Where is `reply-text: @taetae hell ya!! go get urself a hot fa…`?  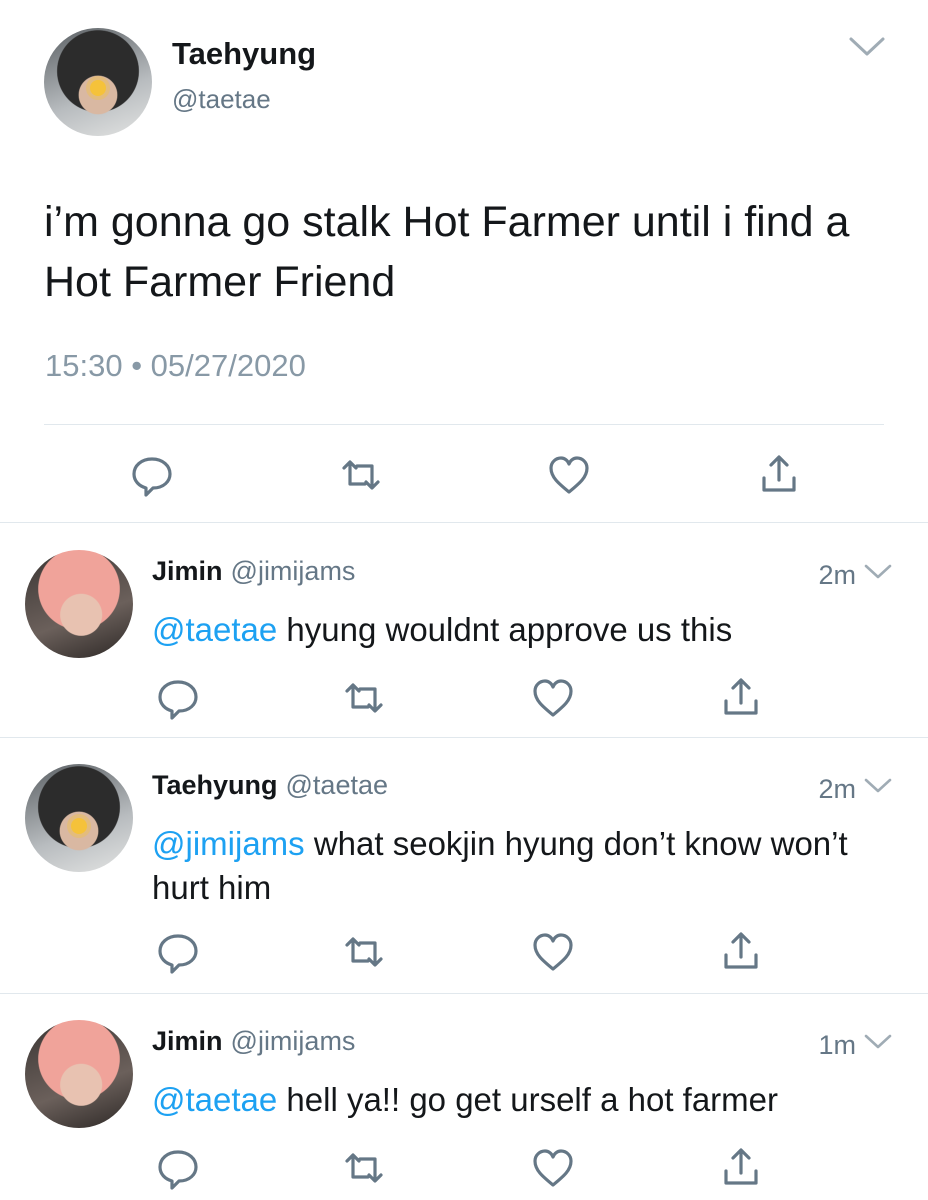
reply-text: @taetae hell ya!! go get urself a hot fa… is located at coordinates (512, 1100).